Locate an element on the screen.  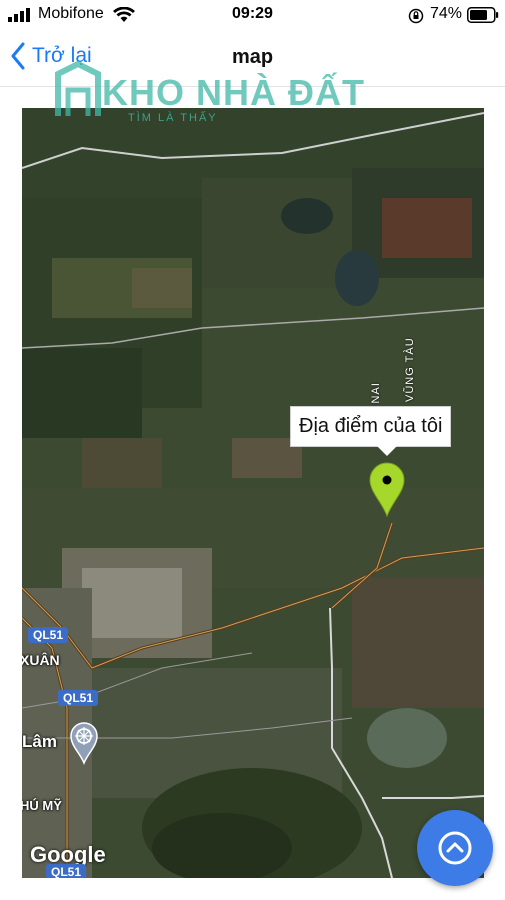
scroll-to-top-button is located at coordinates (455, 848).